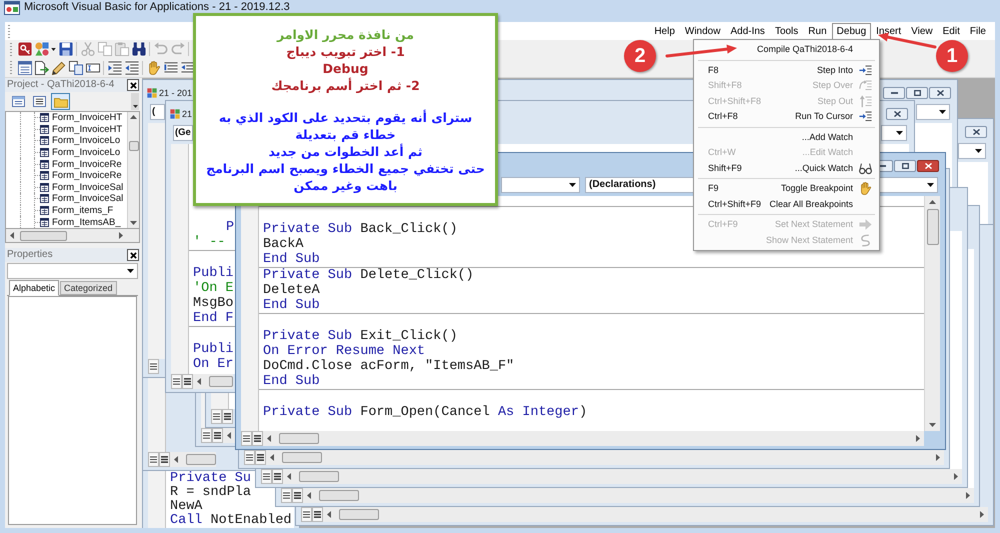 Image resolution: width=1000 pixels, height=533 pixels. Describe the element at coordinates (213, 318) in the screenshot. I see `code-line: End F` at that location.